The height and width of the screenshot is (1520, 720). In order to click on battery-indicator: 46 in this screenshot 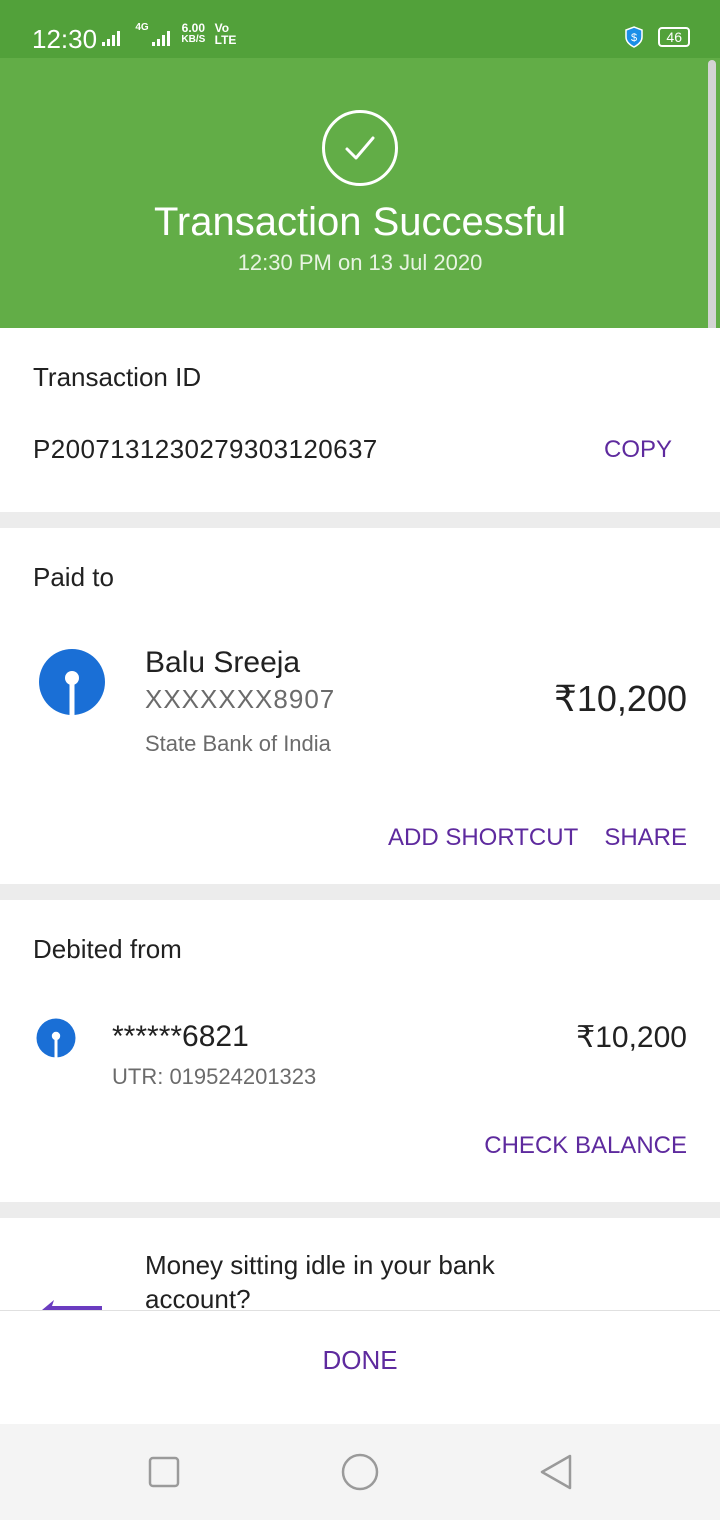, I will do `click(674, 37)`.